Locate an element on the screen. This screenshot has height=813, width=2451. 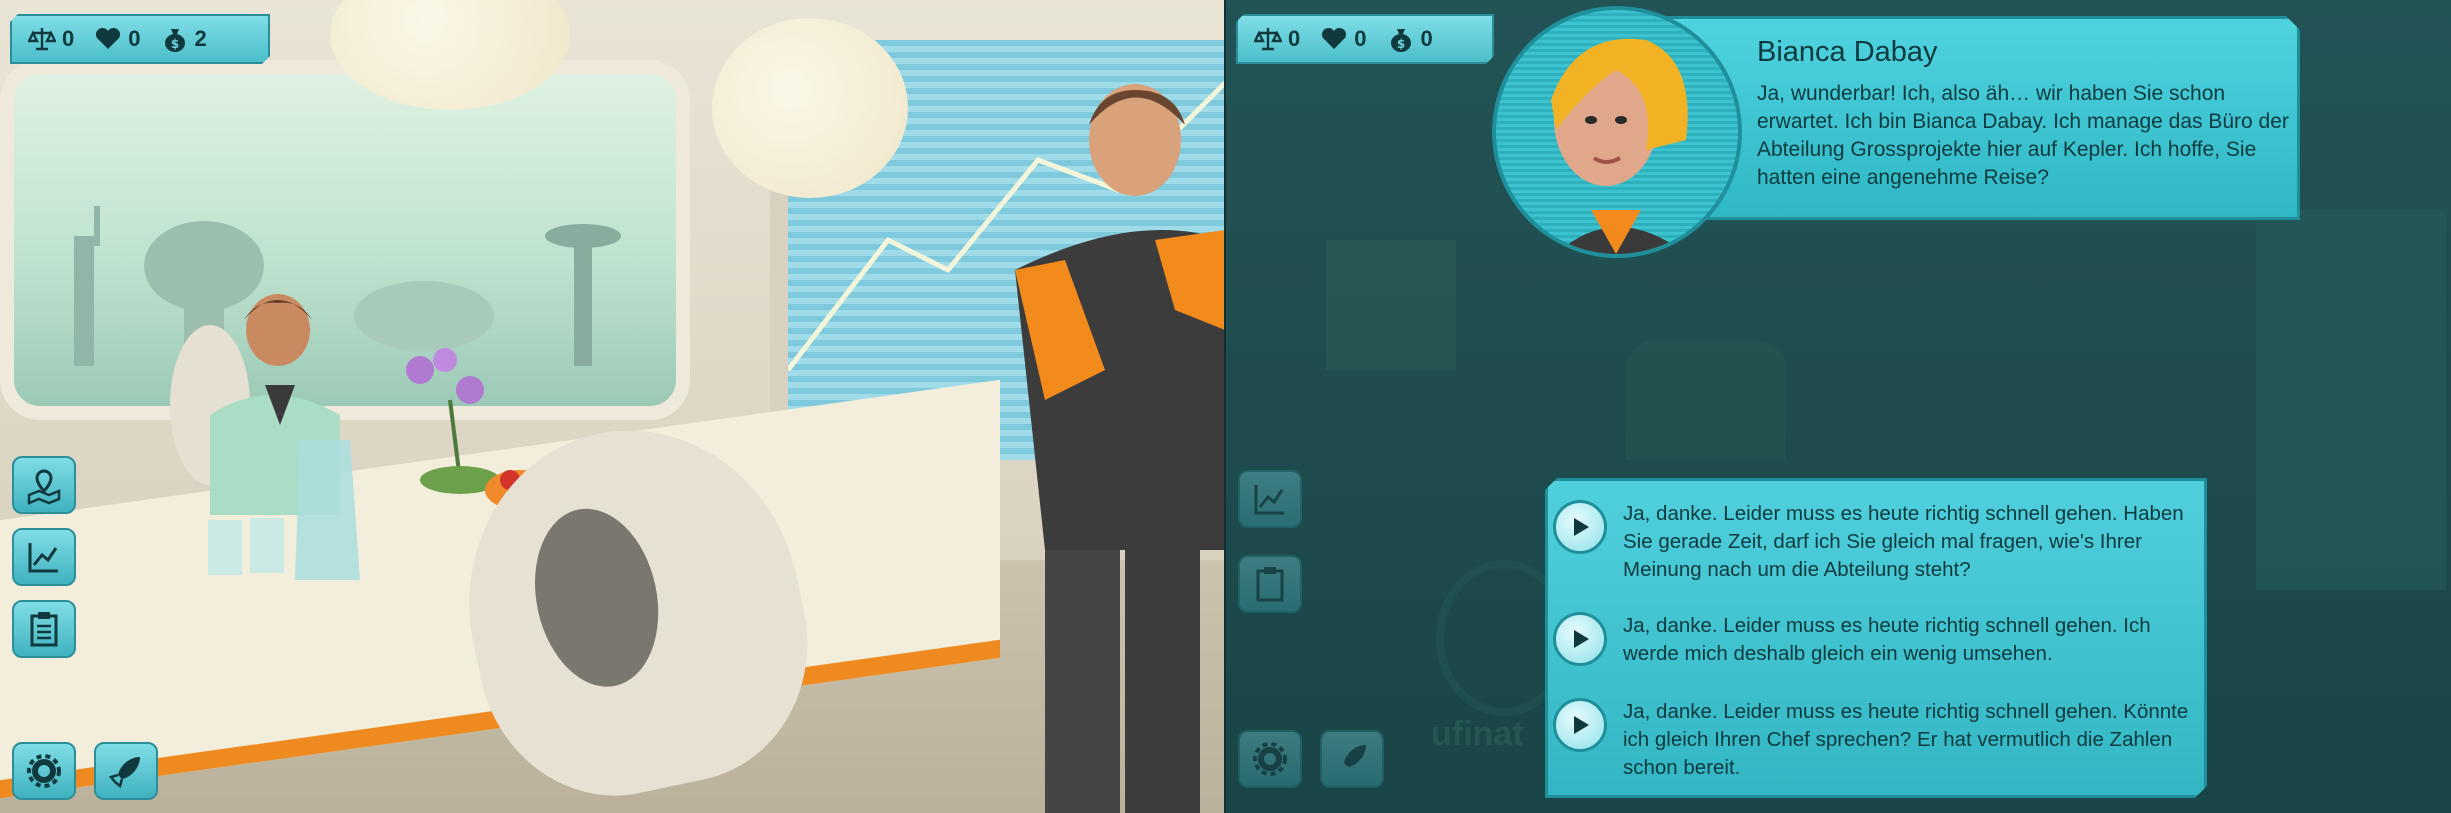
money-count: 2 is located at coordinates (200, 38).